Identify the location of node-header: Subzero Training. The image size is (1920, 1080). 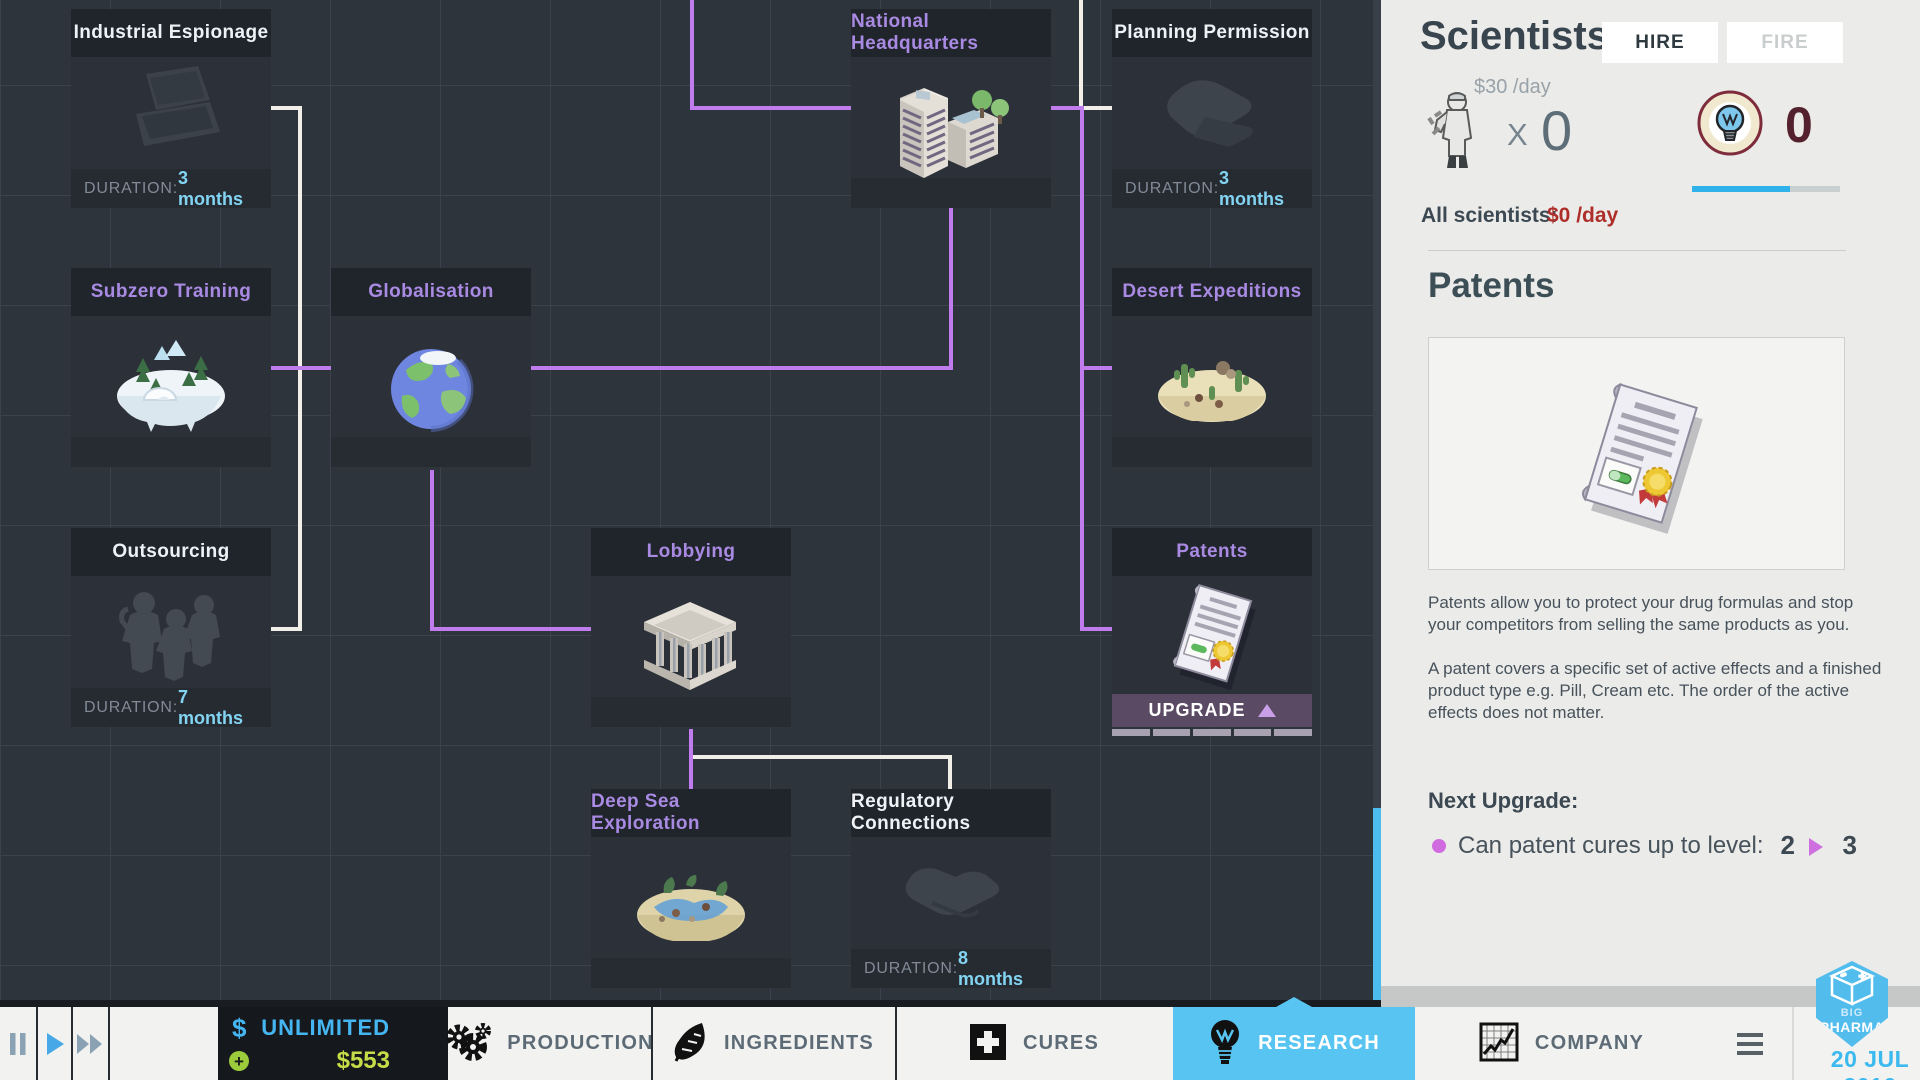
(171, 292).